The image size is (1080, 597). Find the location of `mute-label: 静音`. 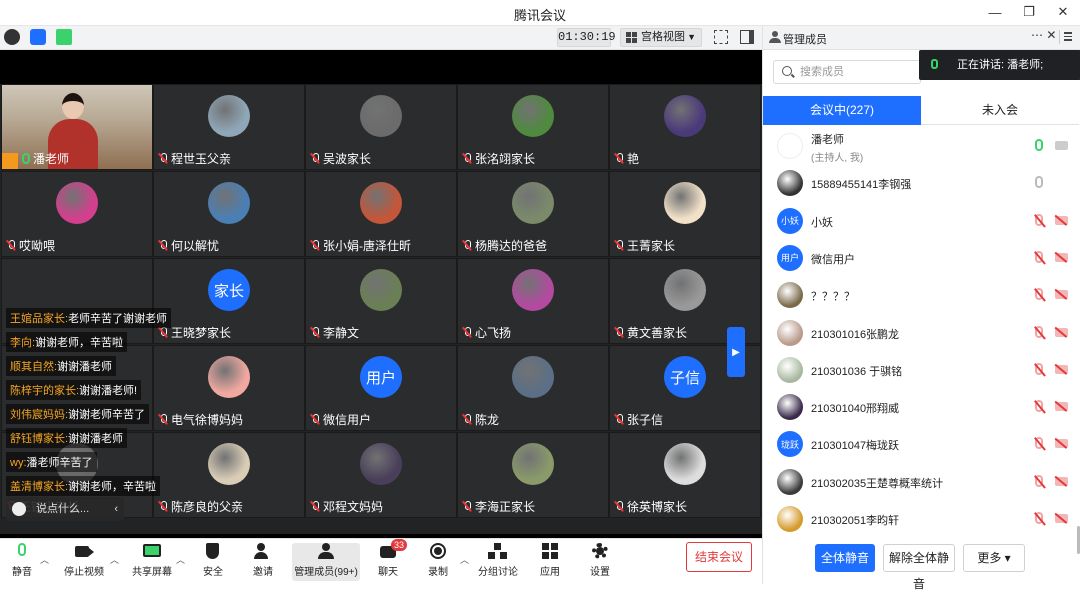

mute-label: 静音 is located at coordinates (22, 572).